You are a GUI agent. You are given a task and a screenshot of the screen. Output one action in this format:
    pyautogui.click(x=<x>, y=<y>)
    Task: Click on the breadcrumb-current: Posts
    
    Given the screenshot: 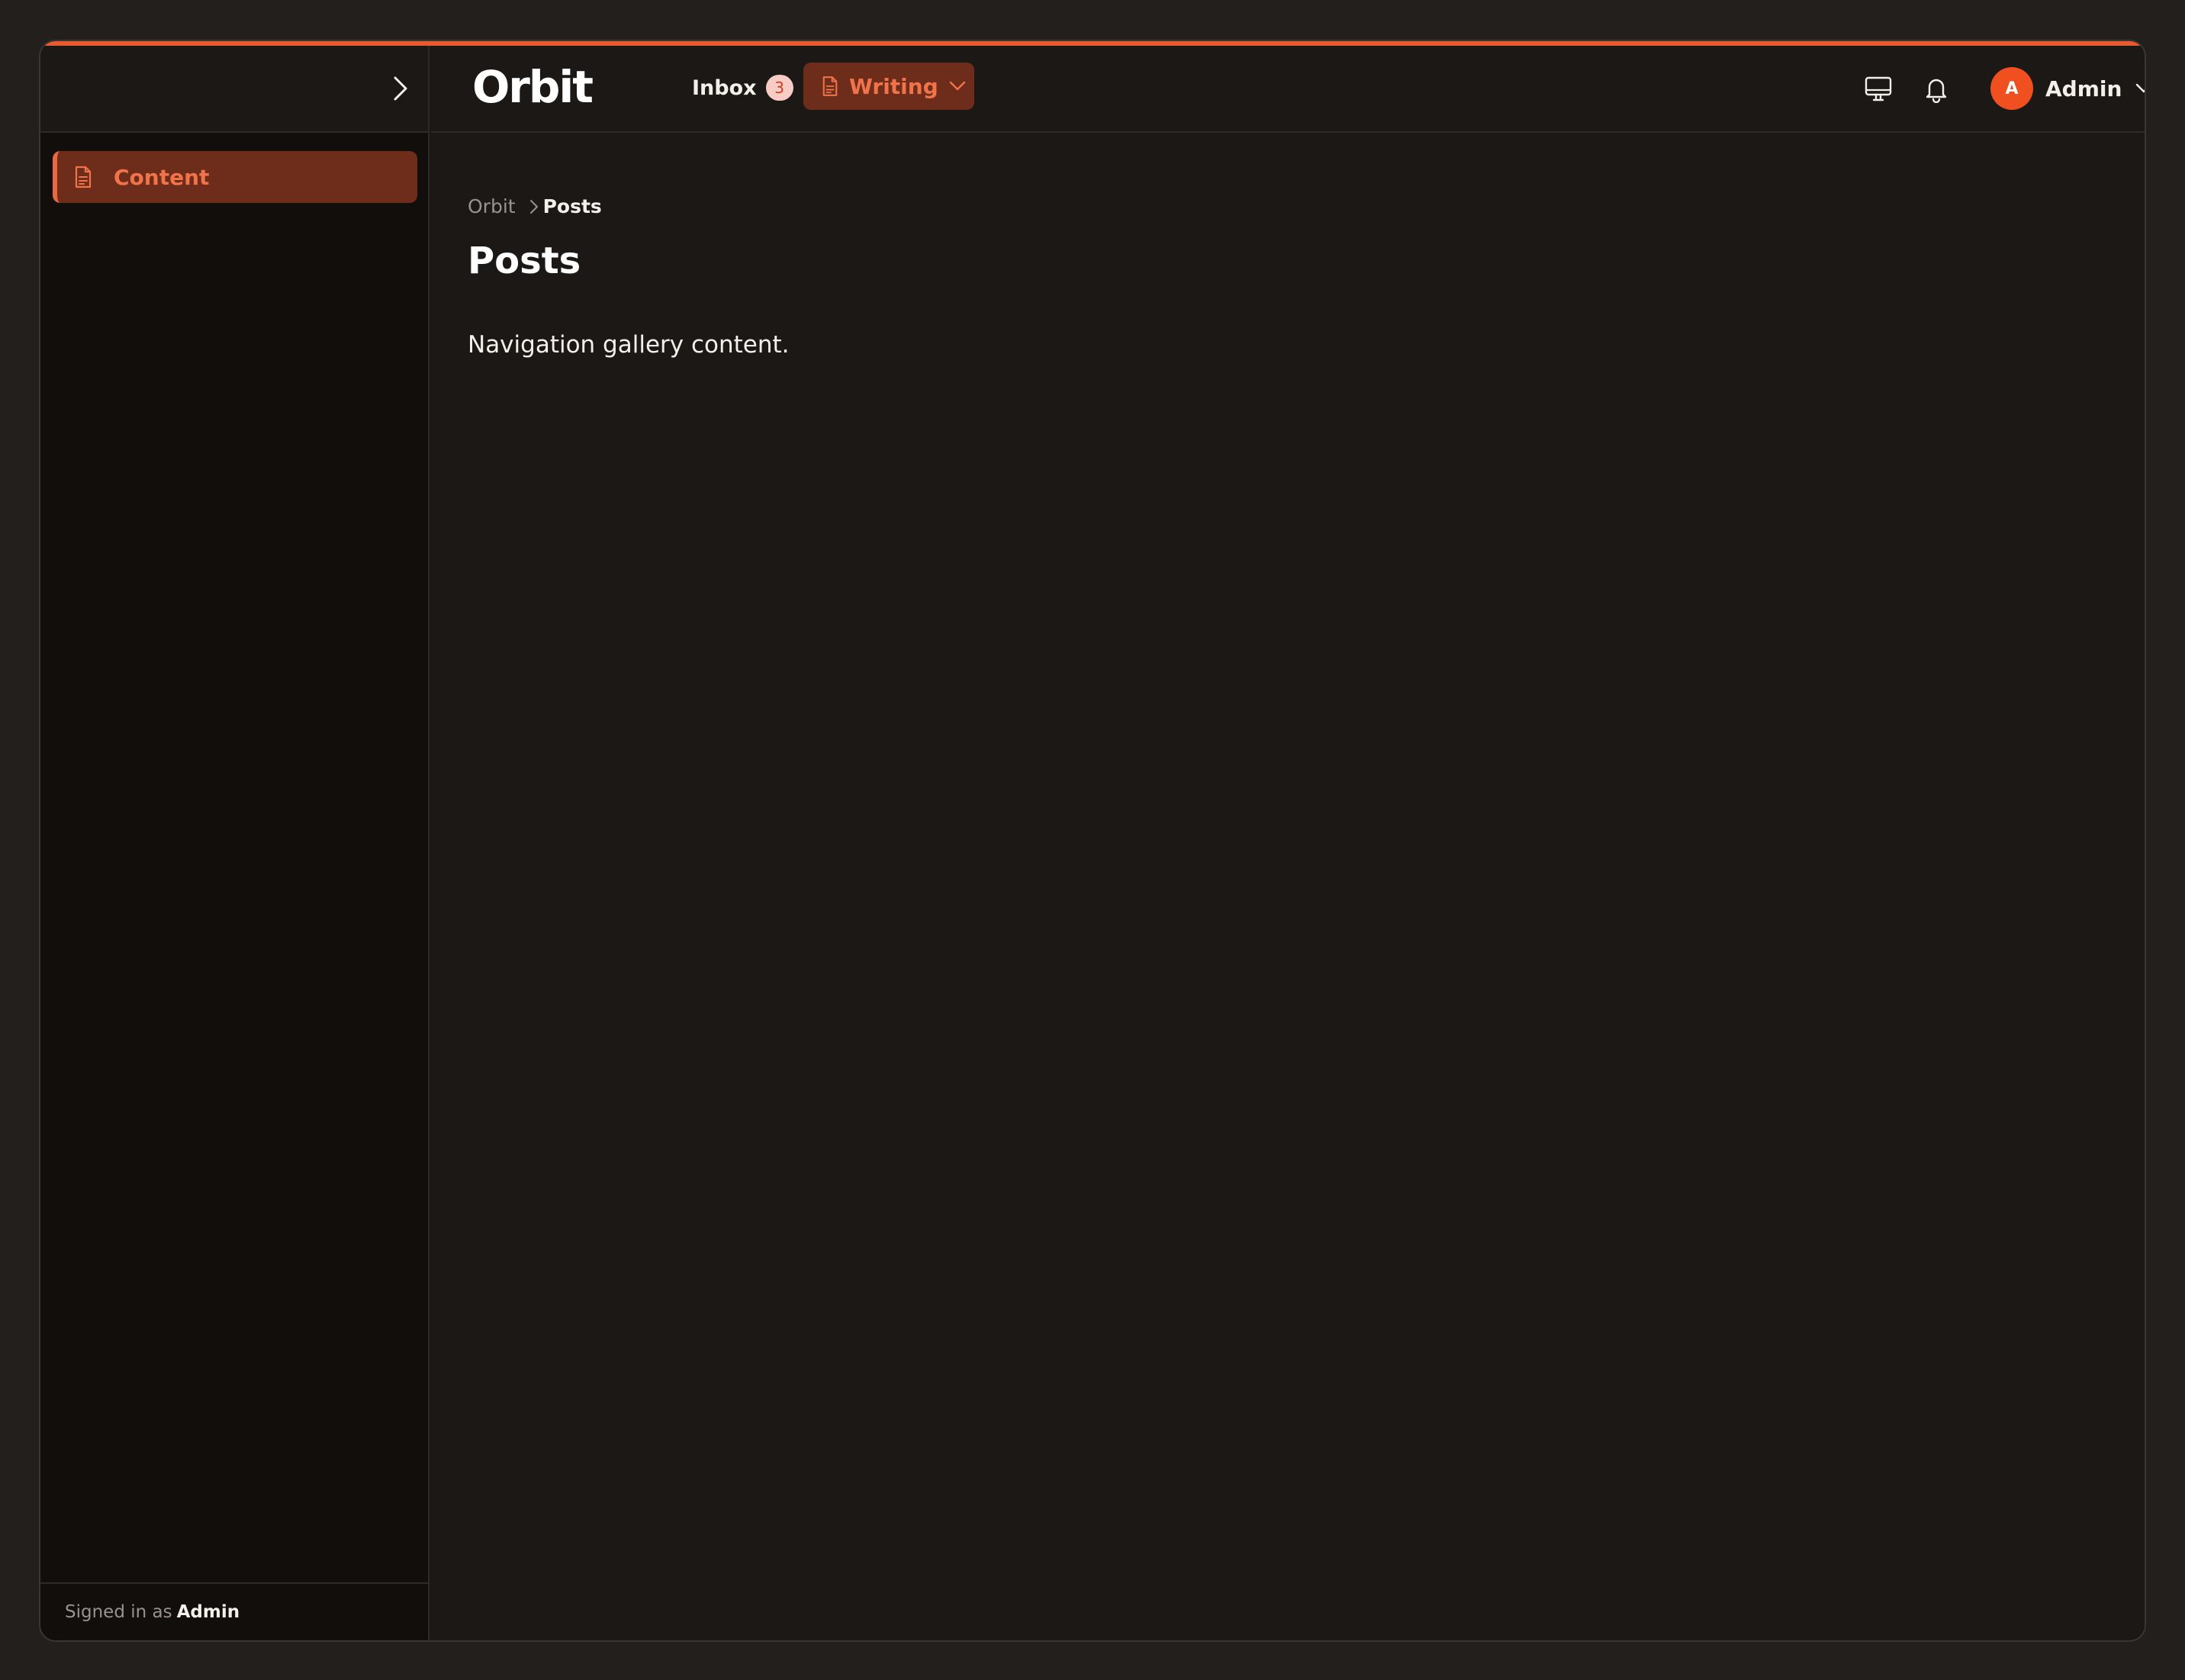 What is the action you would take?
    pyautogui.click(x=572, y=206)
    